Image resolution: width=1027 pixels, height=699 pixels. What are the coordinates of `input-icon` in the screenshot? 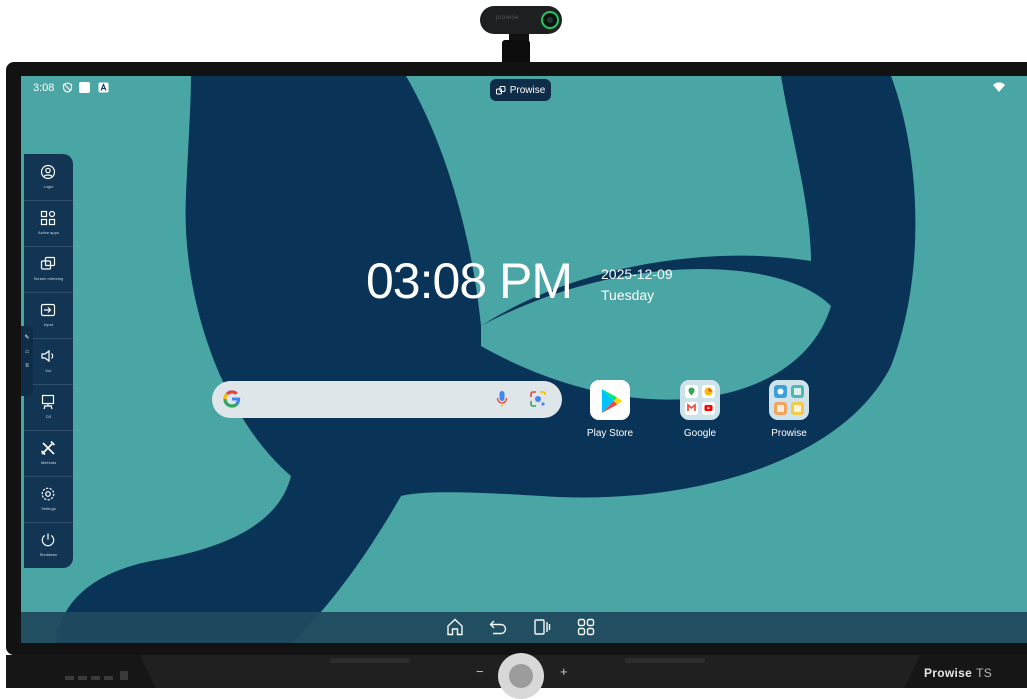 It's located at (48, 310).